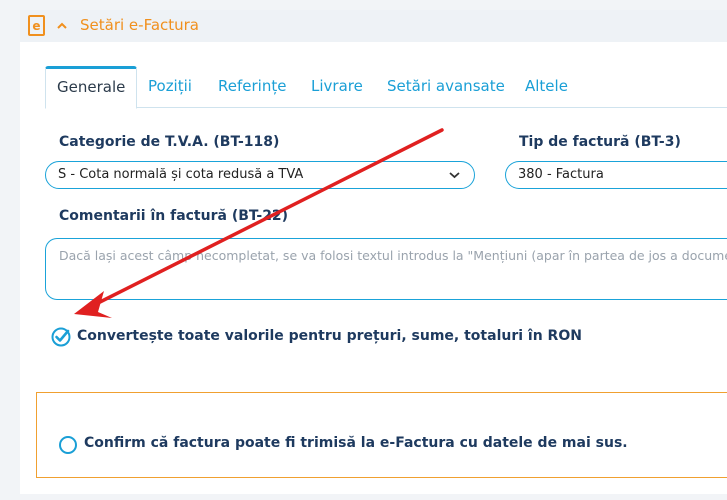 The image size is (727, 500). Describe the element at coordinates (252, 87) in the screenshot. I see `tab-referinte: Referințe` at that location.